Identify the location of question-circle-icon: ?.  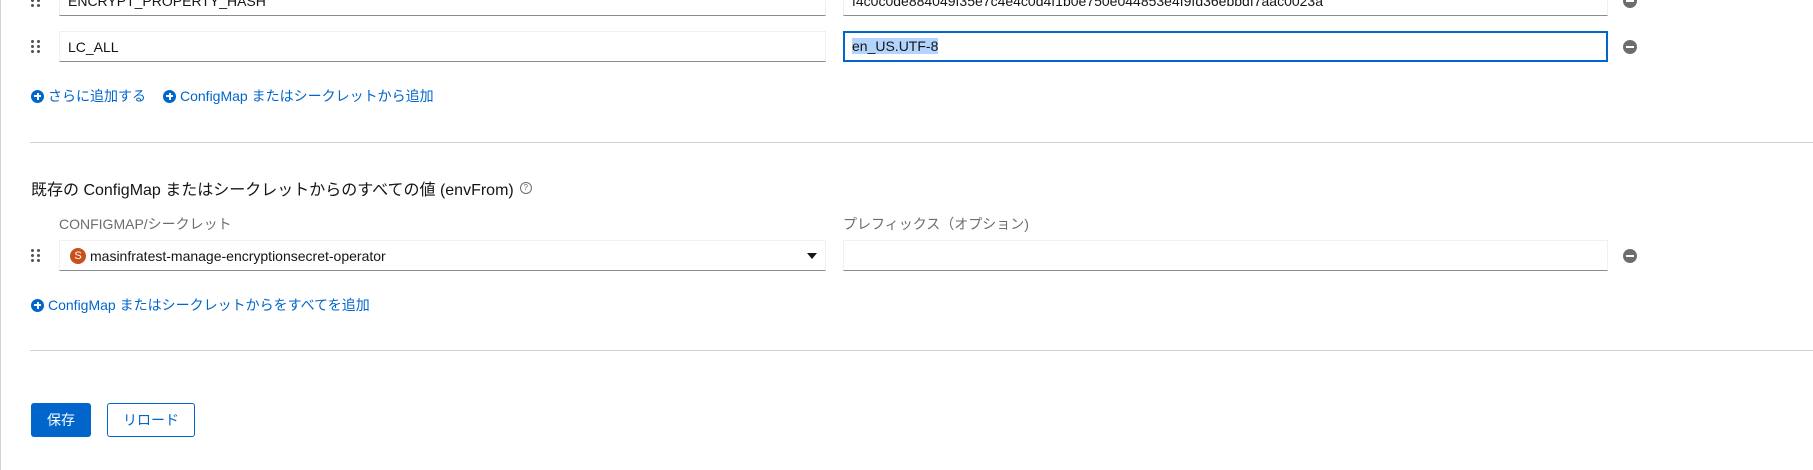
(525, 188).